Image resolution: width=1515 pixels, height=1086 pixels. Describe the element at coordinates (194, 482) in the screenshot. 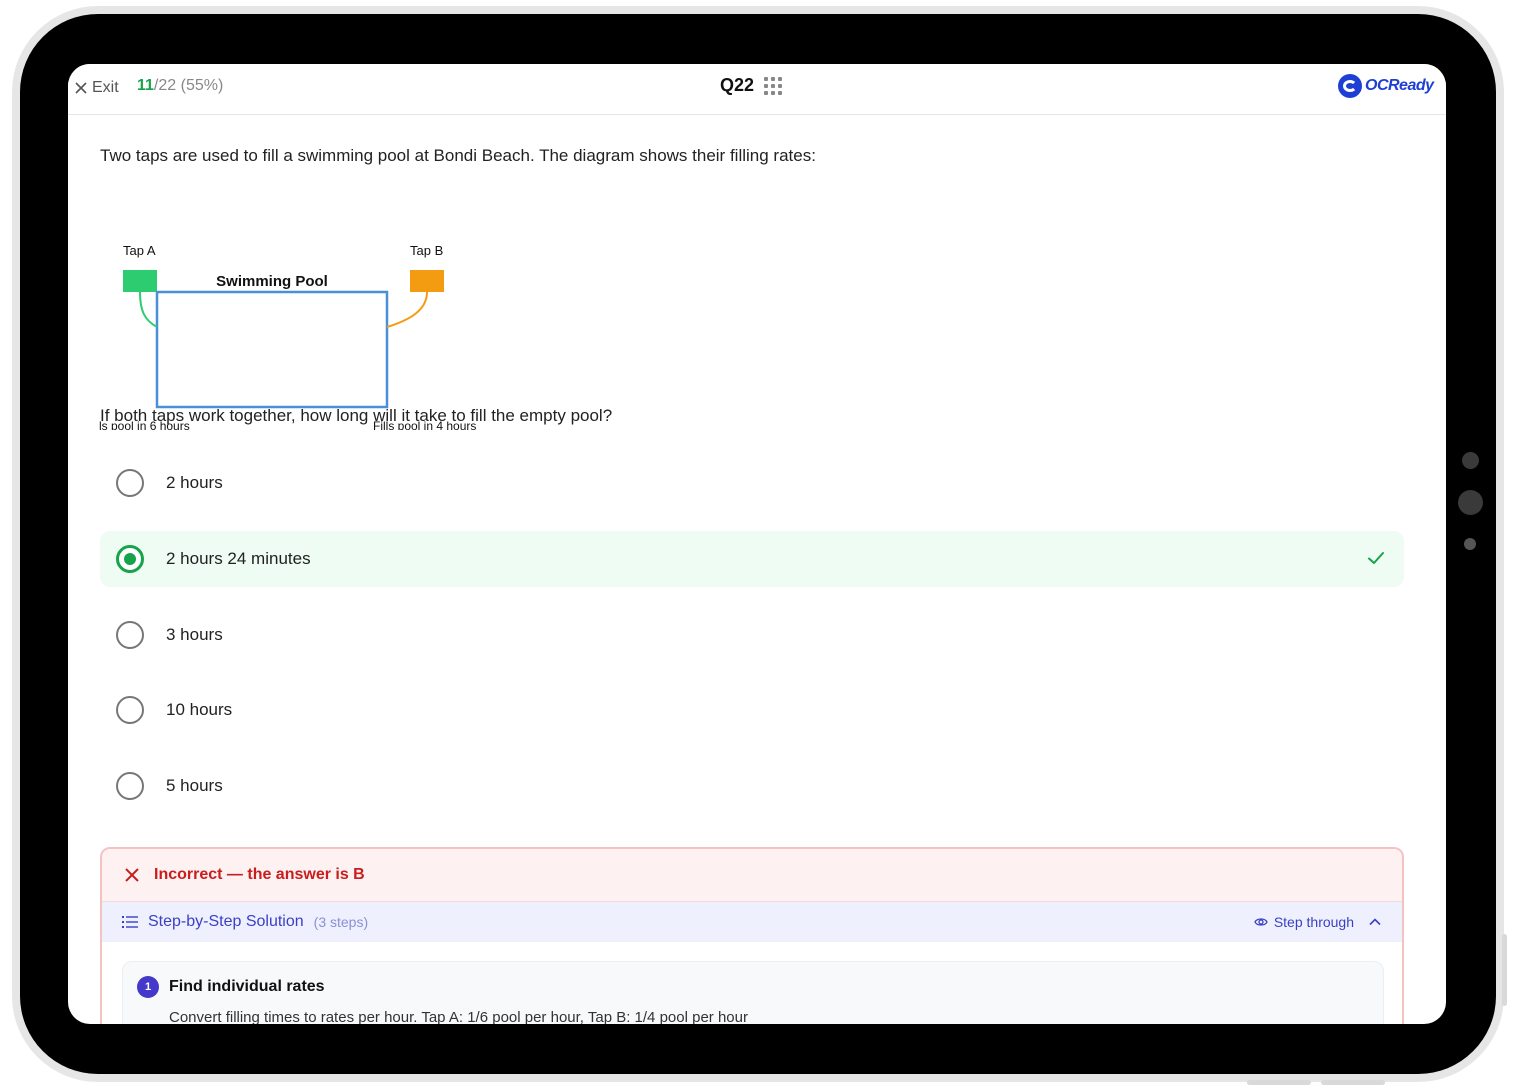

I see `option-label: 2 hours` at that location.